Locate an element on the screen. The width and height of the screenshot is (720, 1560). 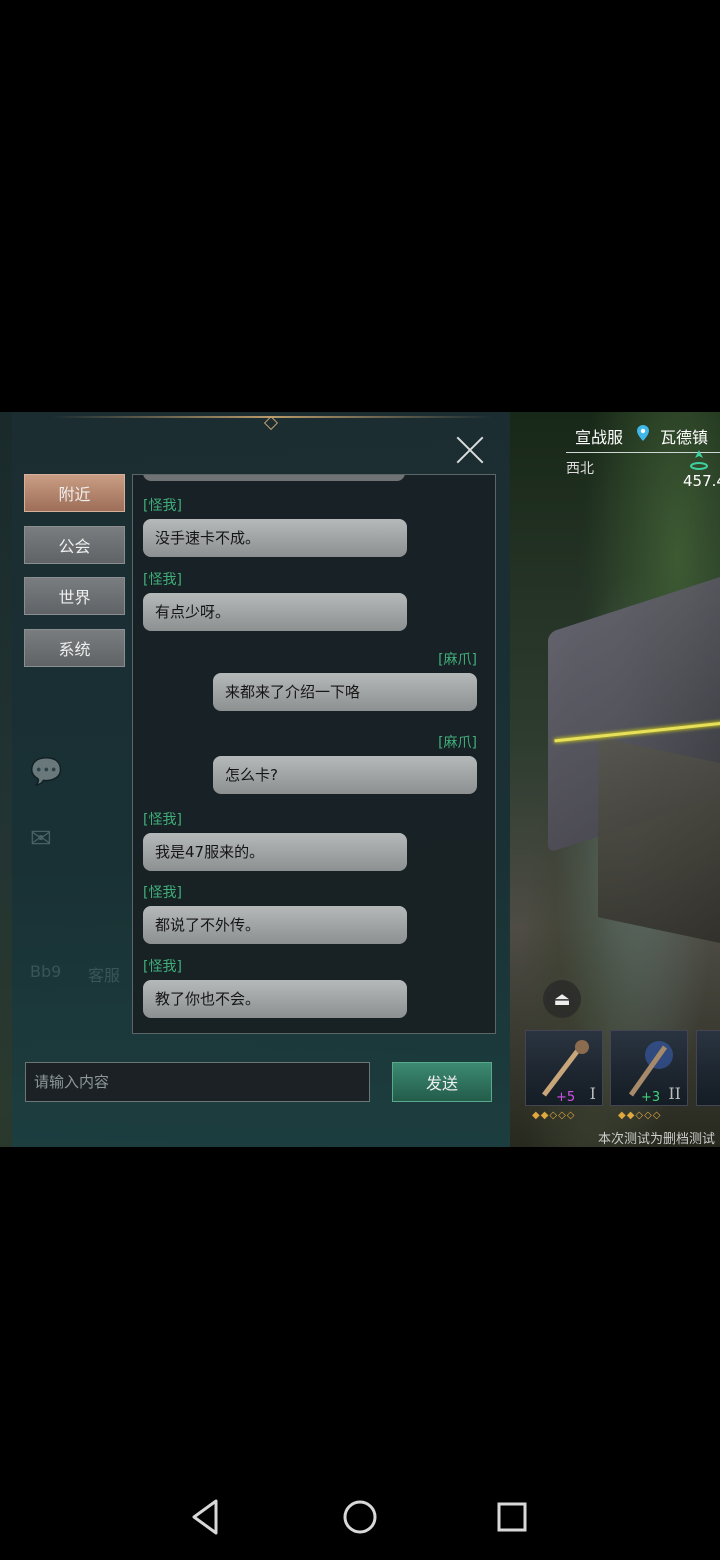
close-icon is located at coordinates (470, 450).